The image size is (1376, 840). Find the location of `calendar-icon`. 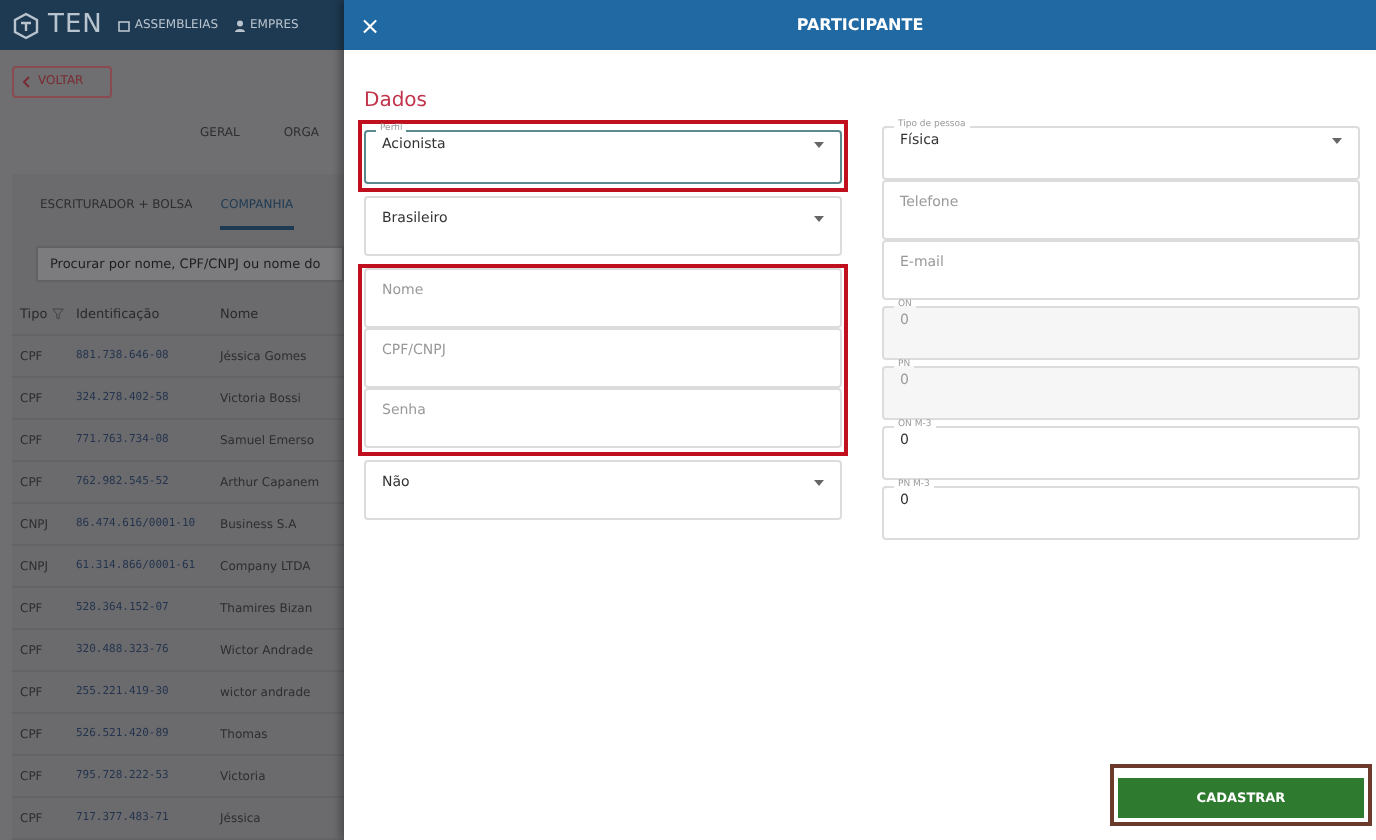

calendar-icon is located at coordinates (124, 25).